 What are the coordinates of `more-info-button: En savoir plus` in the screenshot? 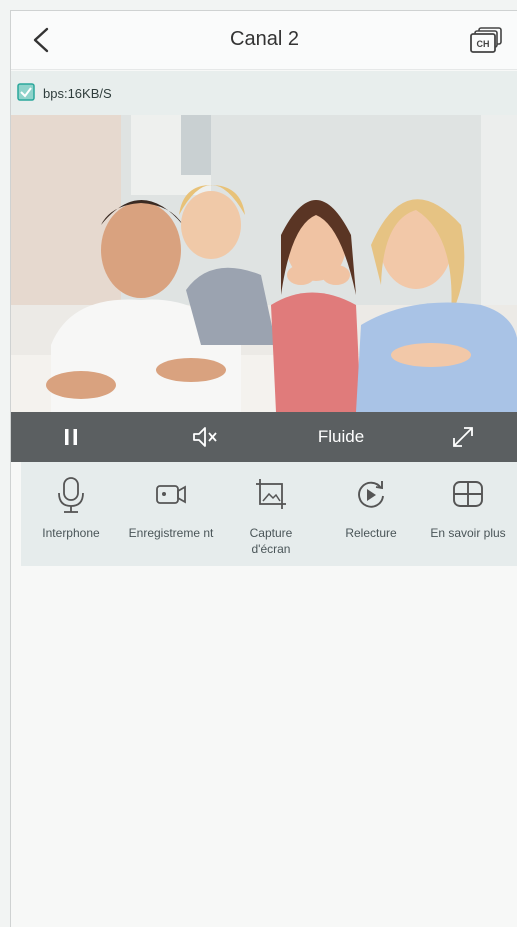 It's located at (467, 514).